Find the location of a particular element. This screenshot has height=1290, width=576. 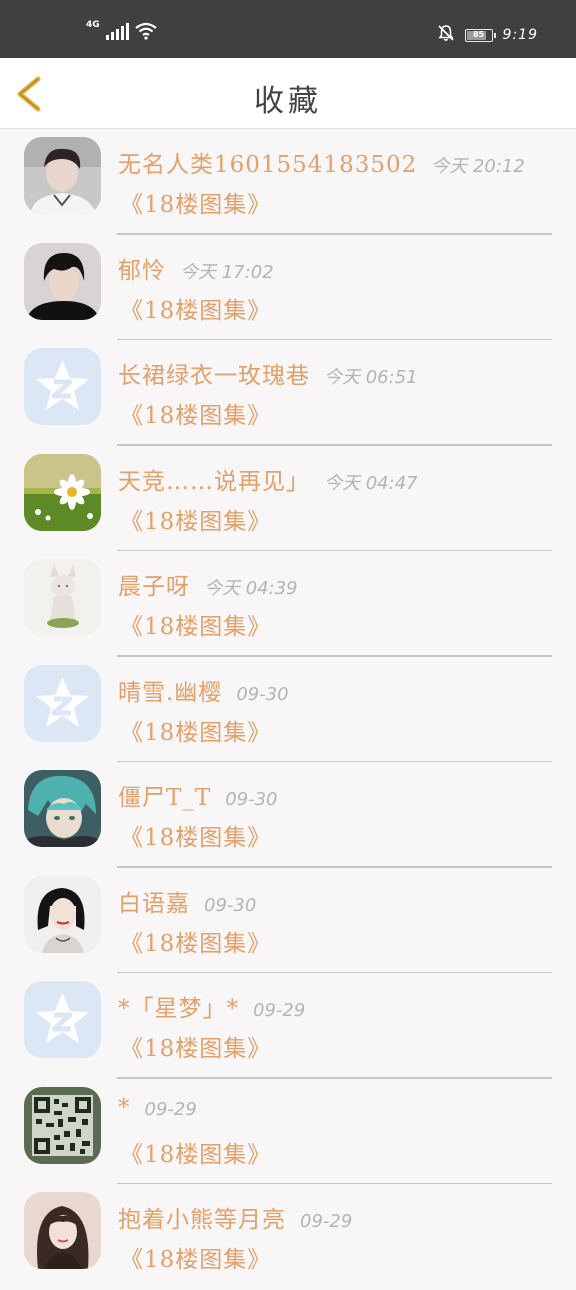

item-name-text: 抱着小熊等月亮 is located at coordinates (202, 1220).